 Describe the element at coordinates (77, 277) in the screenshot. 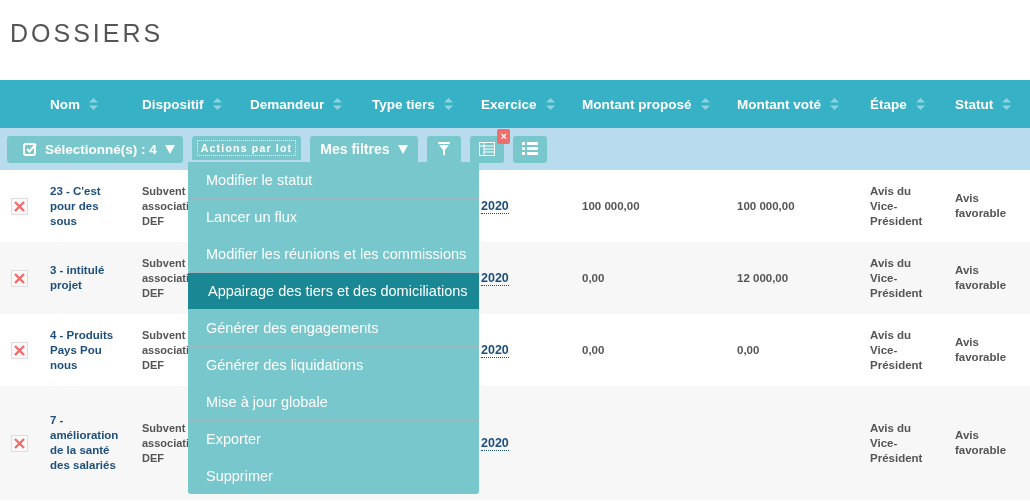

I see `dossier-name: 3 - intitulé projet` at that location.